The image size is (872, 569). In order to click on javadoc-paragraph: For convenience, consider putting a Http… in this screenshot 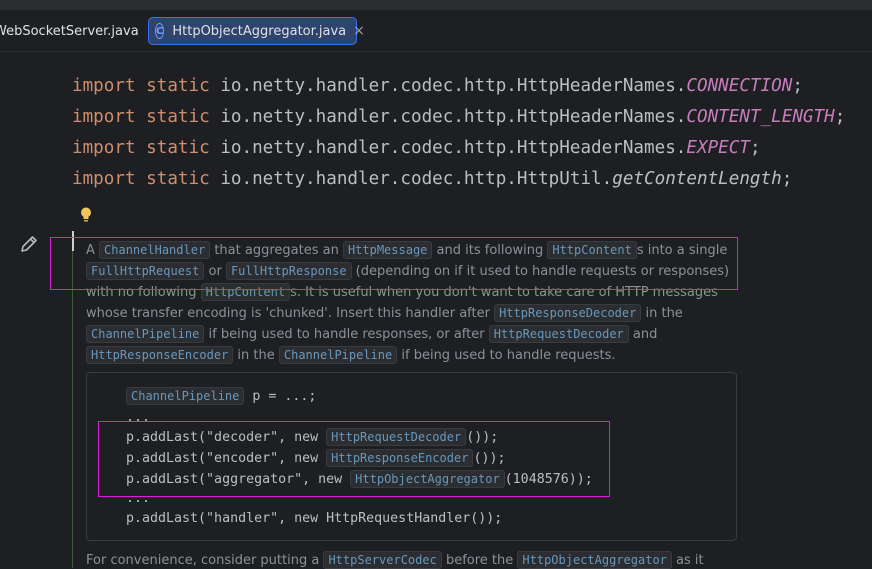, I will do `click(395, 560)`.